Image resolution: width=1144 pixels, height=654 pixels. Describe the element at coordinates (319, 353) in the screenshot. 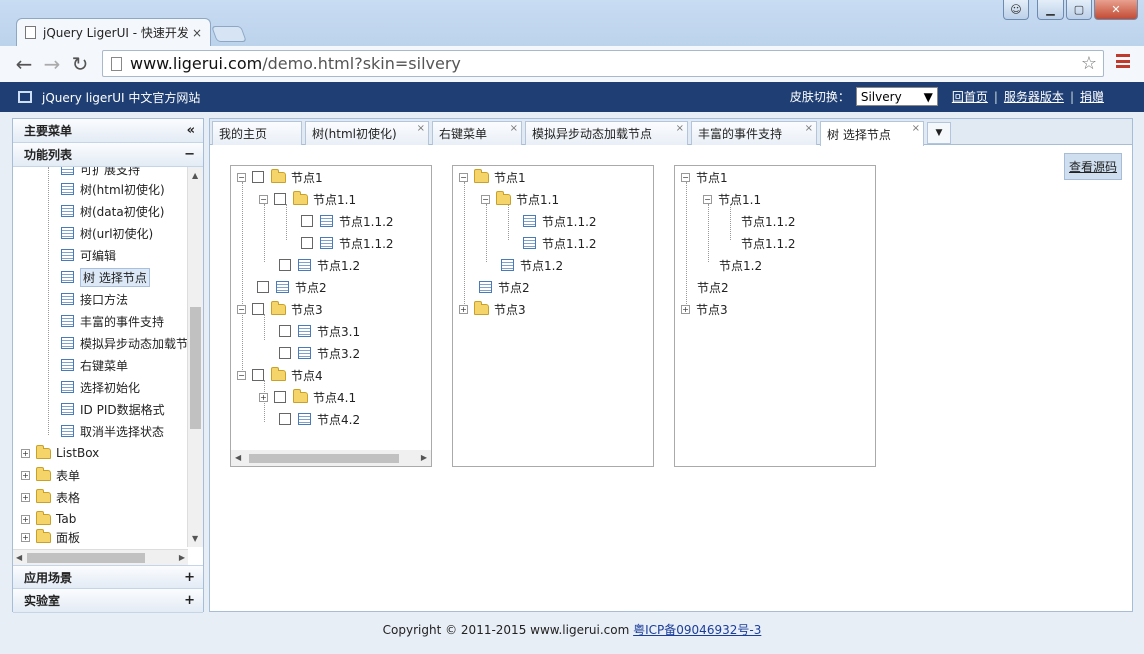

I see `tree-node: 节点3.2` at that location.